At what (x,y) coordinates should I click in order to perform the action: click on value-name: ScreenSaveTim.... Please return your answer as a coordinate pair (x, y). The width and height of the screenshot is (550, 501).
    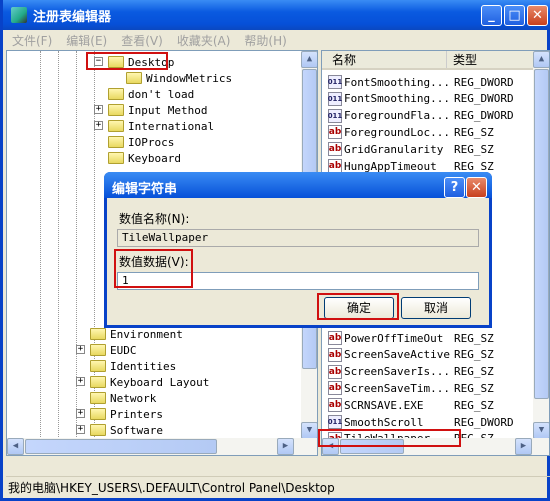
    Looking at the image, I should click on (397, 388).